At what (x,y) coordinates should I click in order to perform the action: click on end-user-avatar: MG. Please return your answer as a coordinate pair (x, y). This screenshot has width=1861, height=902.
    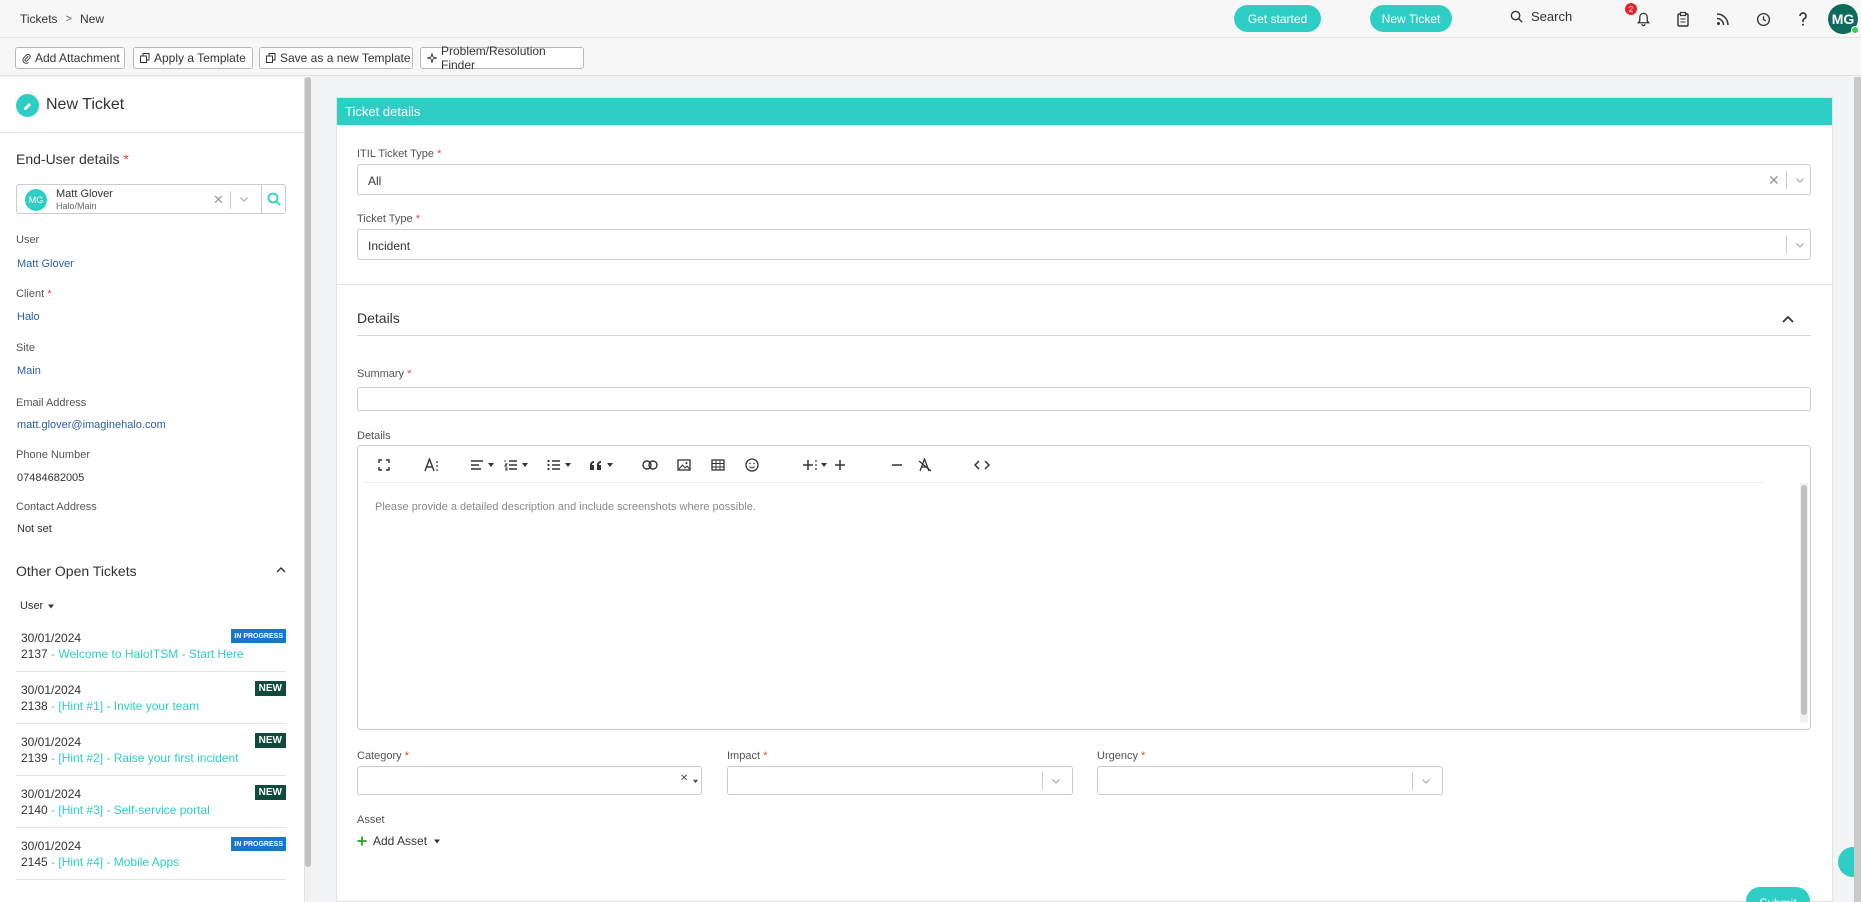
    Looking at the image, I should click on (36, 200).